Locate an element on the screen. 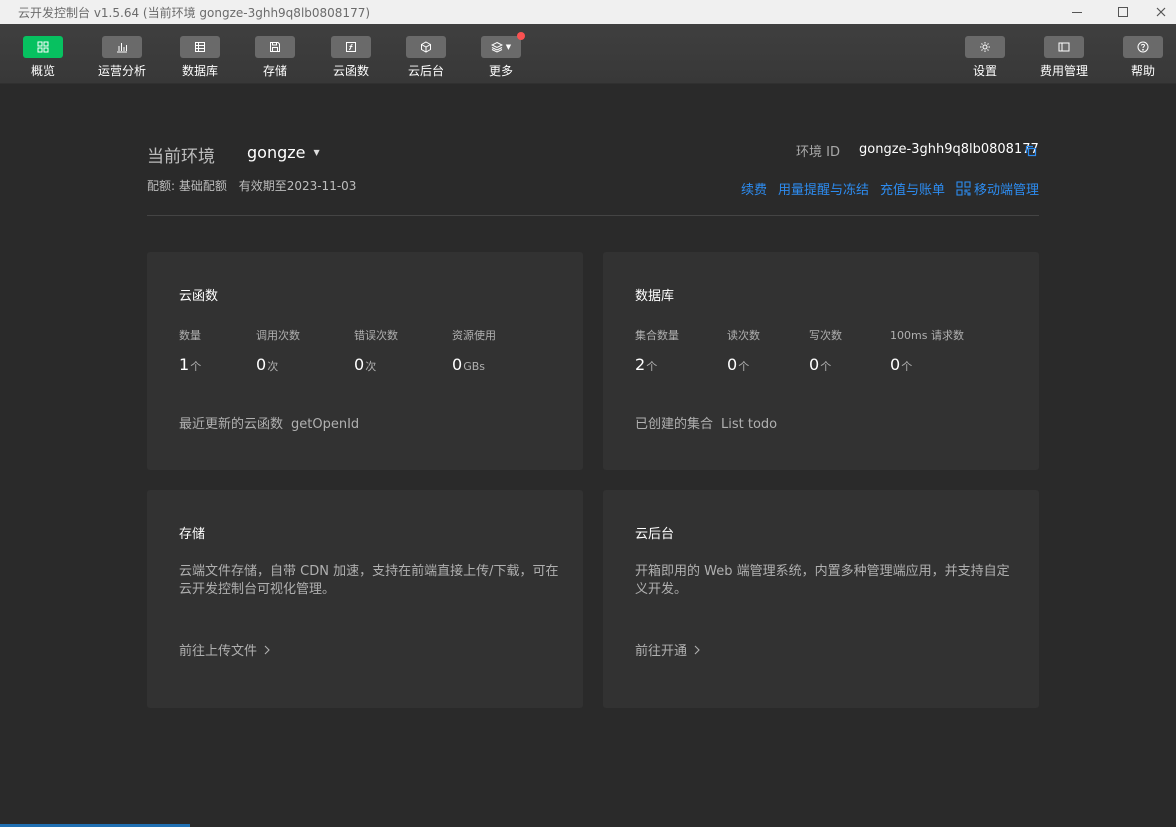 Image resolution: width=1176 pixels, height=827 pixels. tool-storage: 存储 is located at coordinates (275, 58).